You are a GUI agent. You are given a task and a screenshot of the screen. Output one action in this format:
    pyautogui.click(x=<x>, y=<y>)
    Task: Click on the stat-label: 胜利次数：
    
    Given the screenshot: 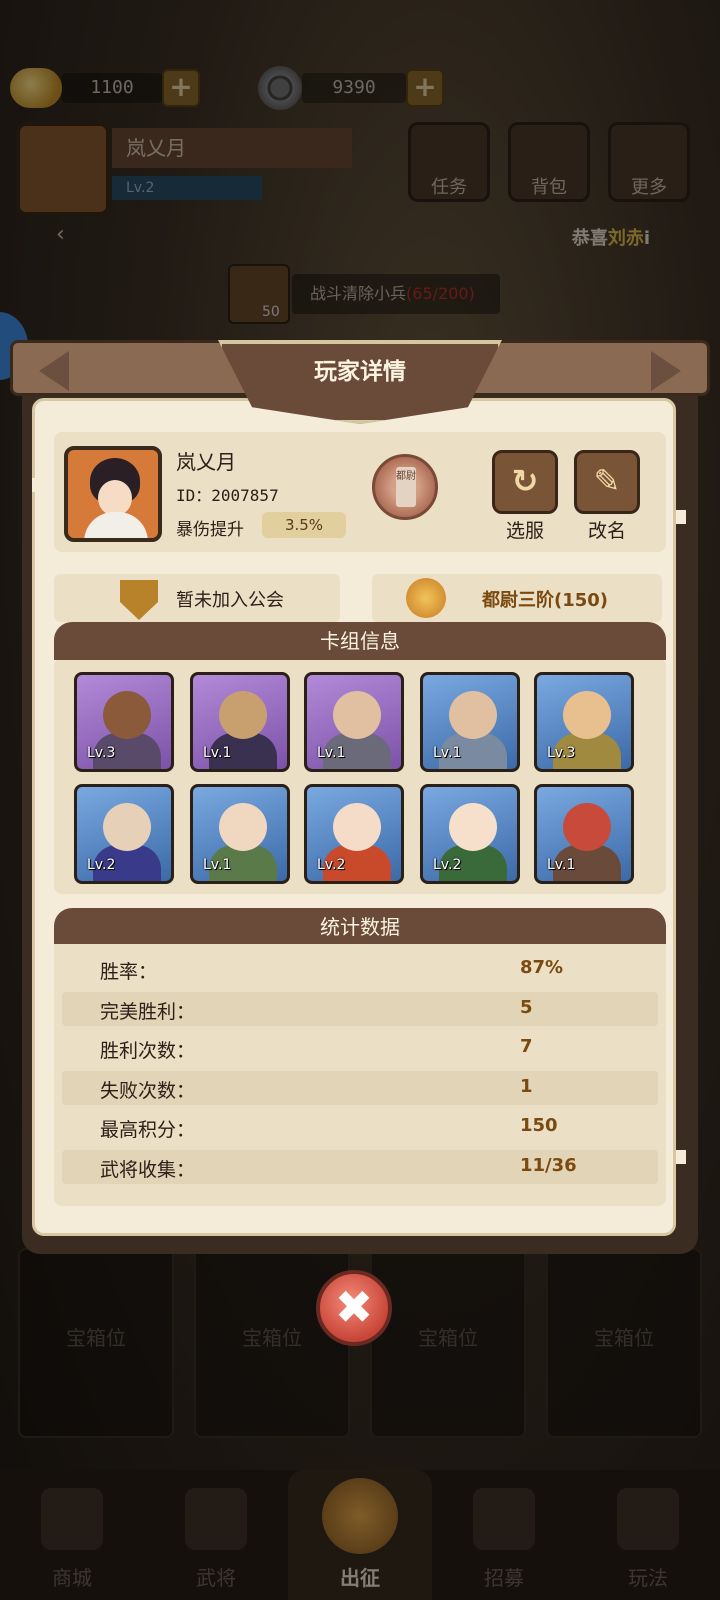 What is the action you would take?
    pyautogui.click(x=148, y=1051)
    